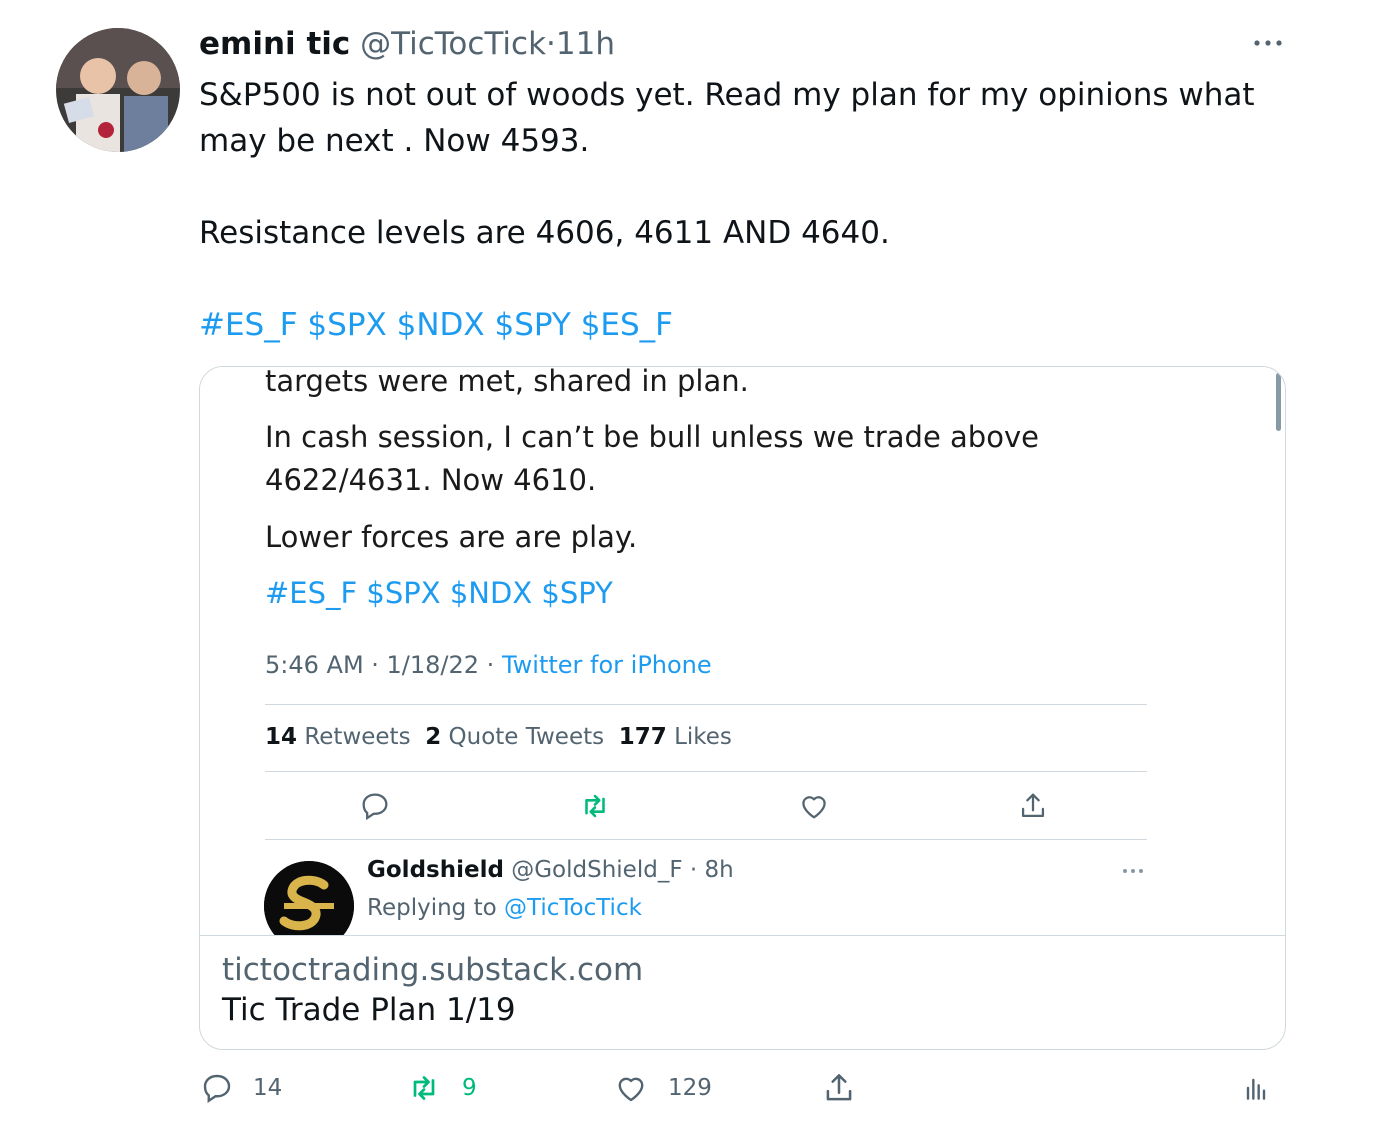  I want to click on display-name: emini tic, so click(274, 44).